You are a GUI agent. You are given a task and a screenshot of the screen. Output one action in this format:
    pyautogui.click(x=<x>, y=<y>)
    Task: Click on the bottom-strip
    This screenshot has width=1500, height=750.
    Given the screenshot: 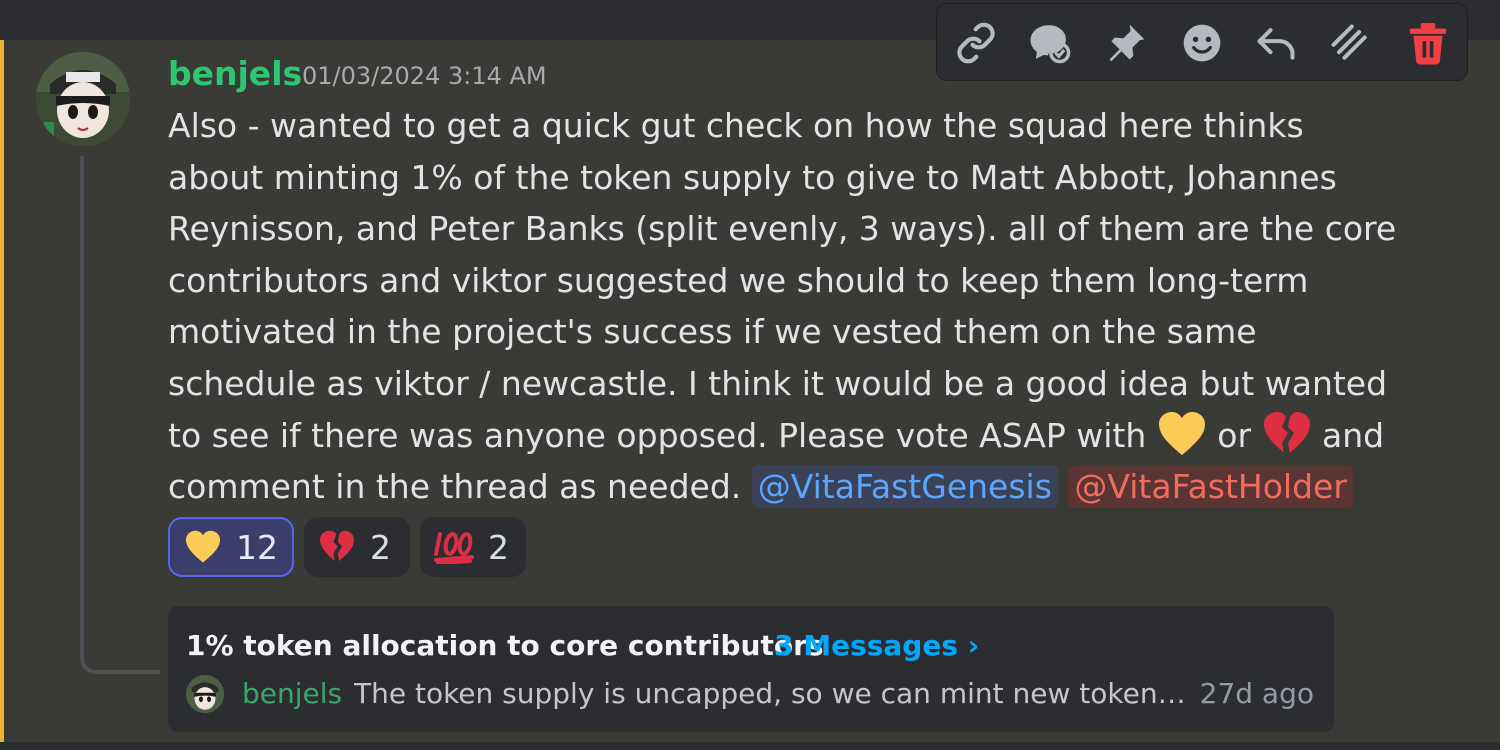 What is the action you would take?
    pyautogui.click(x=750, y=746)
    